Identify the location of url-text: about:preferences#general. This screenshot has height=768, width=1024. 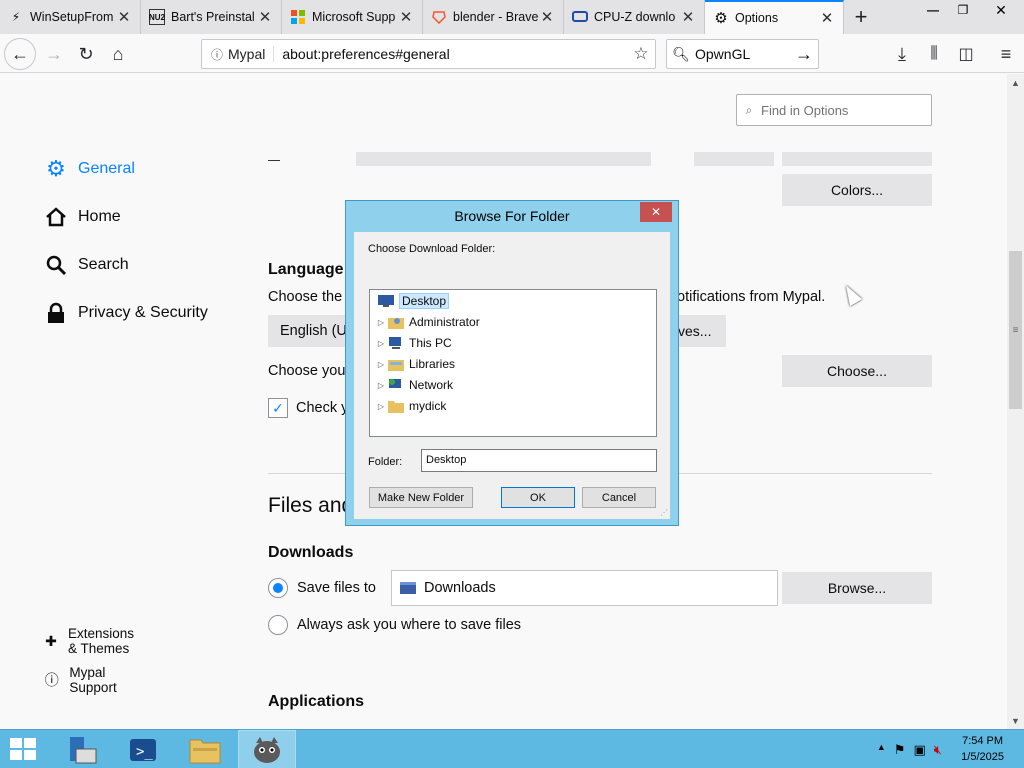
(454, 54).